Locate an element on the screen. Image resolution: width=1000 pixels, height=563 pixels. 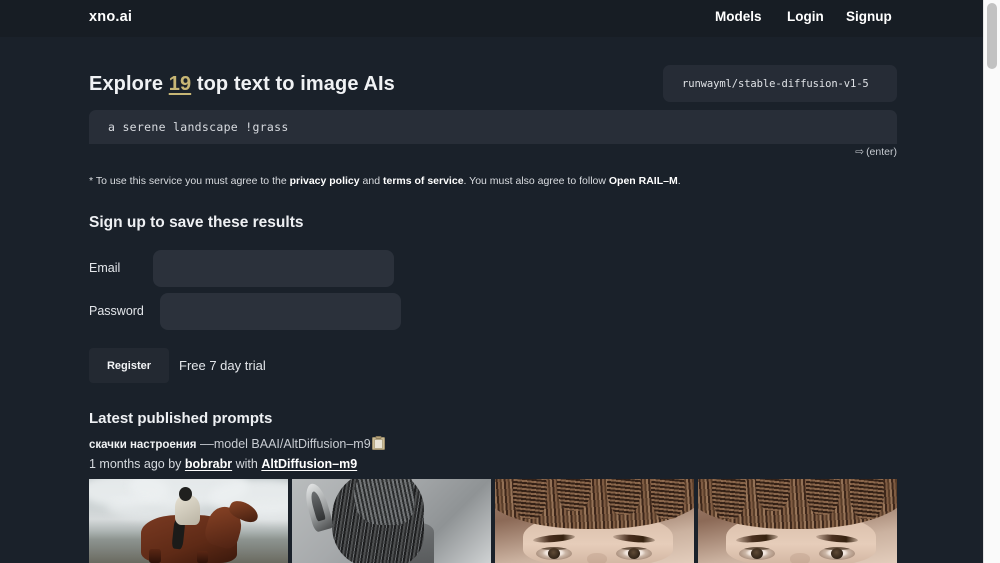
page-title-suffix: top text to image AIs is located at coordinates (293, 84).